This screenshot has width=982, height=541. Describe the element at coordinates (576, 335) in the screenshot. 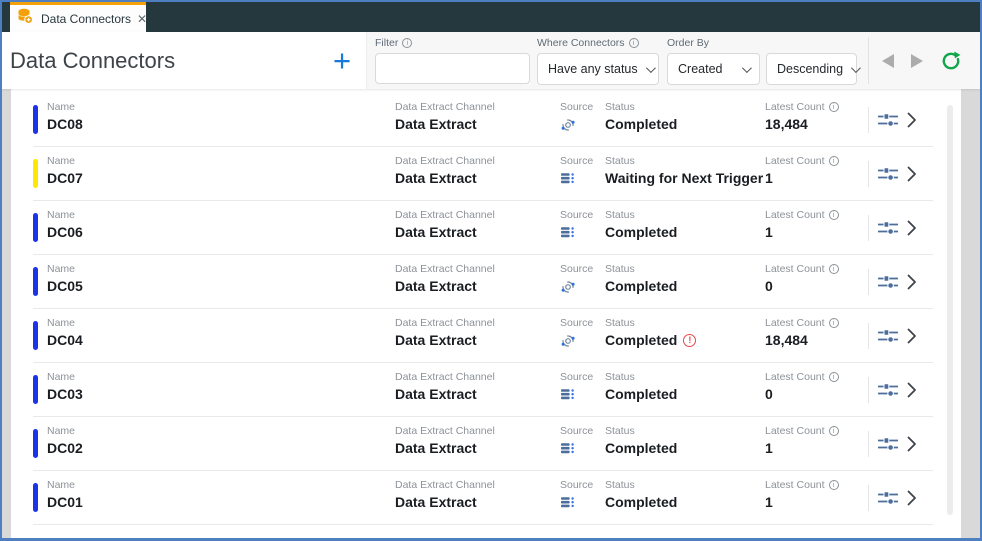

I see `source-cell: Source` at that location.